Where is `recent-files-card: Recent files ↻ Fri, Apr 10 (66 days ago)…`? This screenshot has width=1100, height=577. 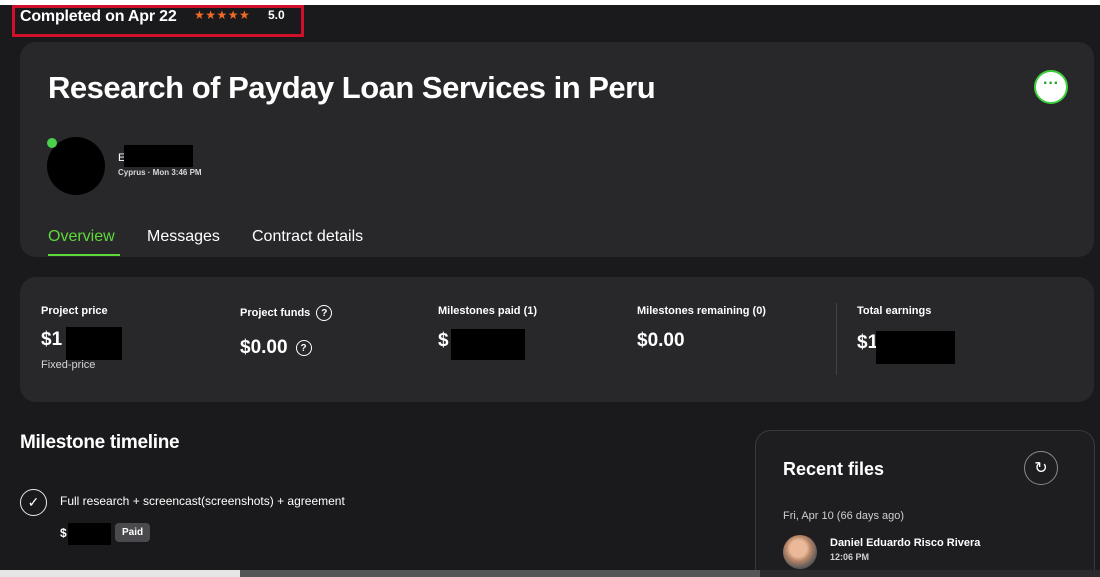 recent-files-card: Recent files ↻ Fri, Apr 10 (66 days ago)… is located at coordinates (925, 503).